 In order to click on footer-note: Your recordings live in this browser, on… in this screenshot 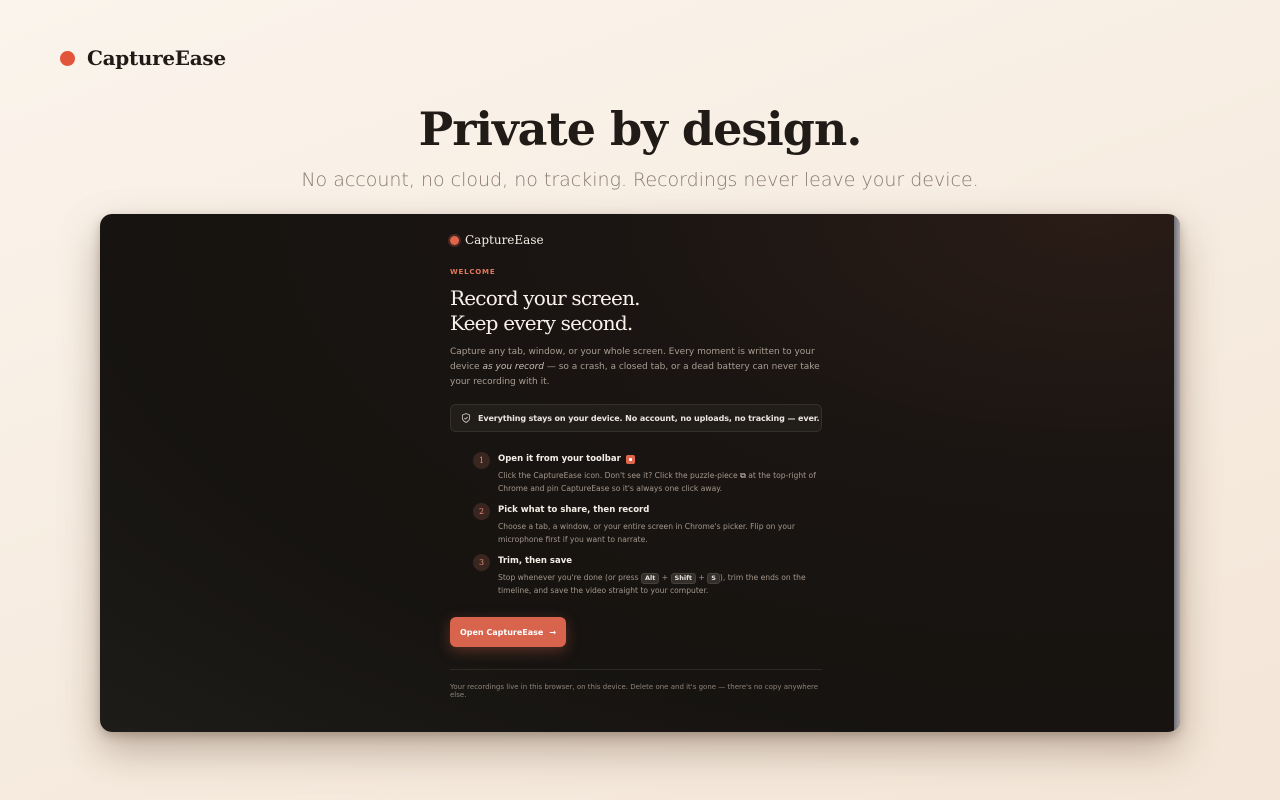, I will do `click(634, 691)`.